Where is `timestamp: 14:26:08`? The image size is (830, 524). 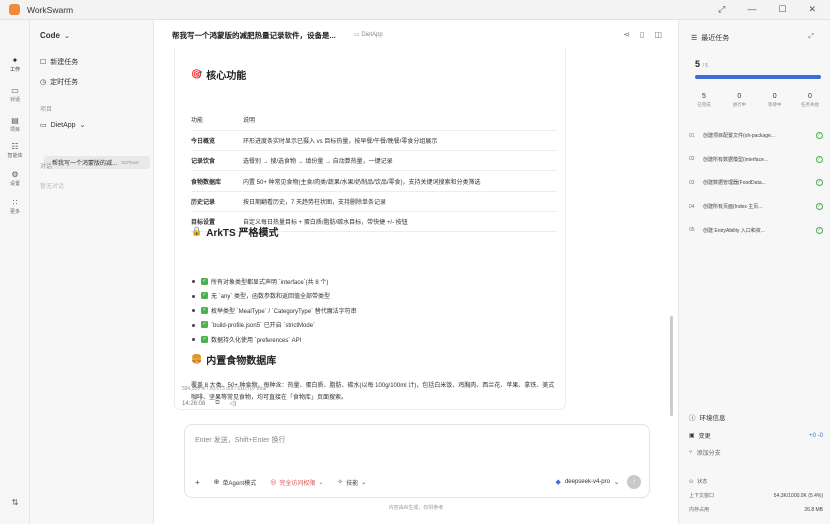 timestamp: 14:26:08 is located at coordinates (194, 403).